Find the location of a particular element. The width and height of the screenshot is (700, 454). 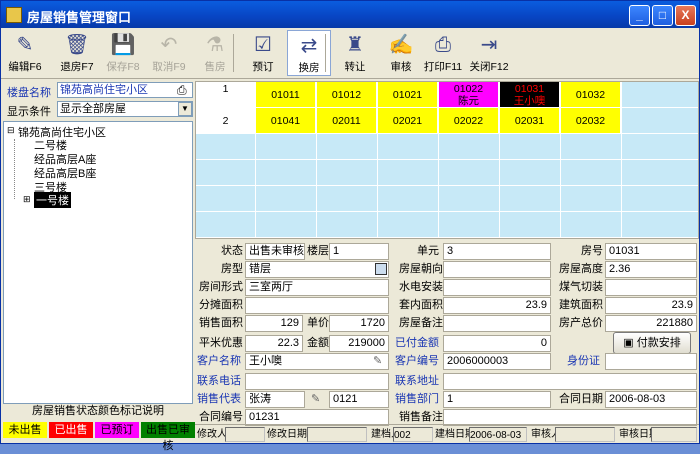

share-area-field is located at coordinates (317, 305).